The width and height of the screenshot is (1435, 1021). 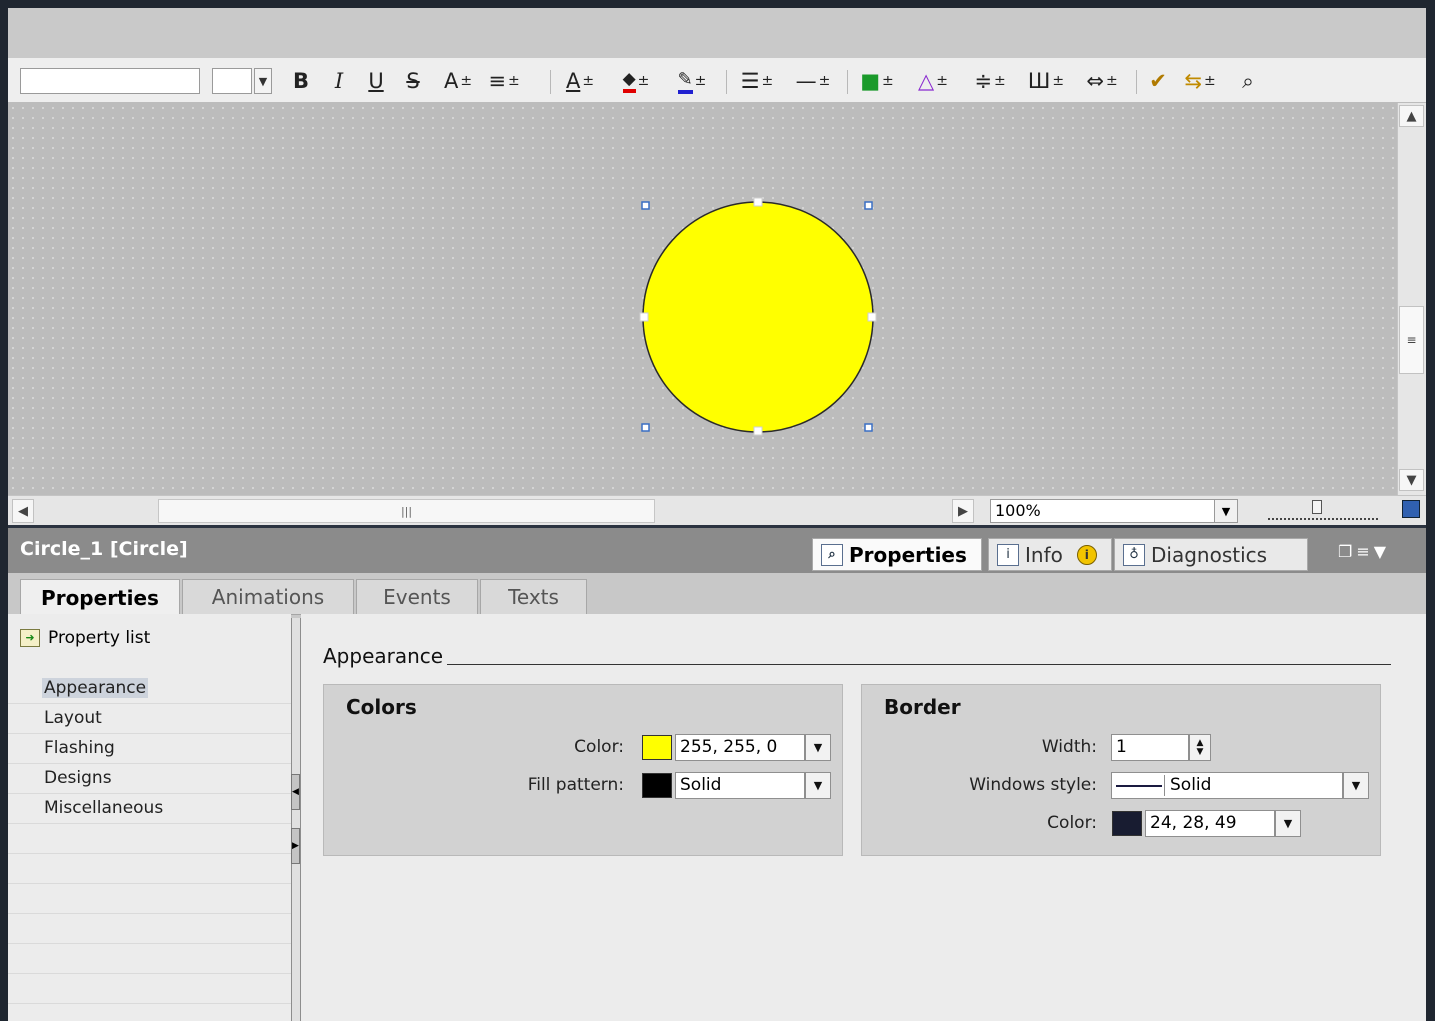 I want to click on navigation-overview-icon, so click(x=1411, y=509).